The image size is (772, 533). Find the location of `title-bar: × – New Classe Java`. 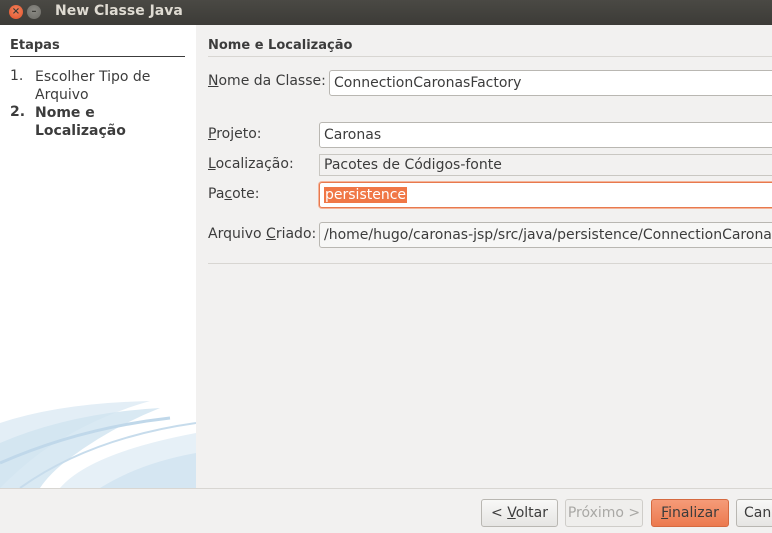

title-bar: × – New Classe Java is located at coordinates (386, 12).